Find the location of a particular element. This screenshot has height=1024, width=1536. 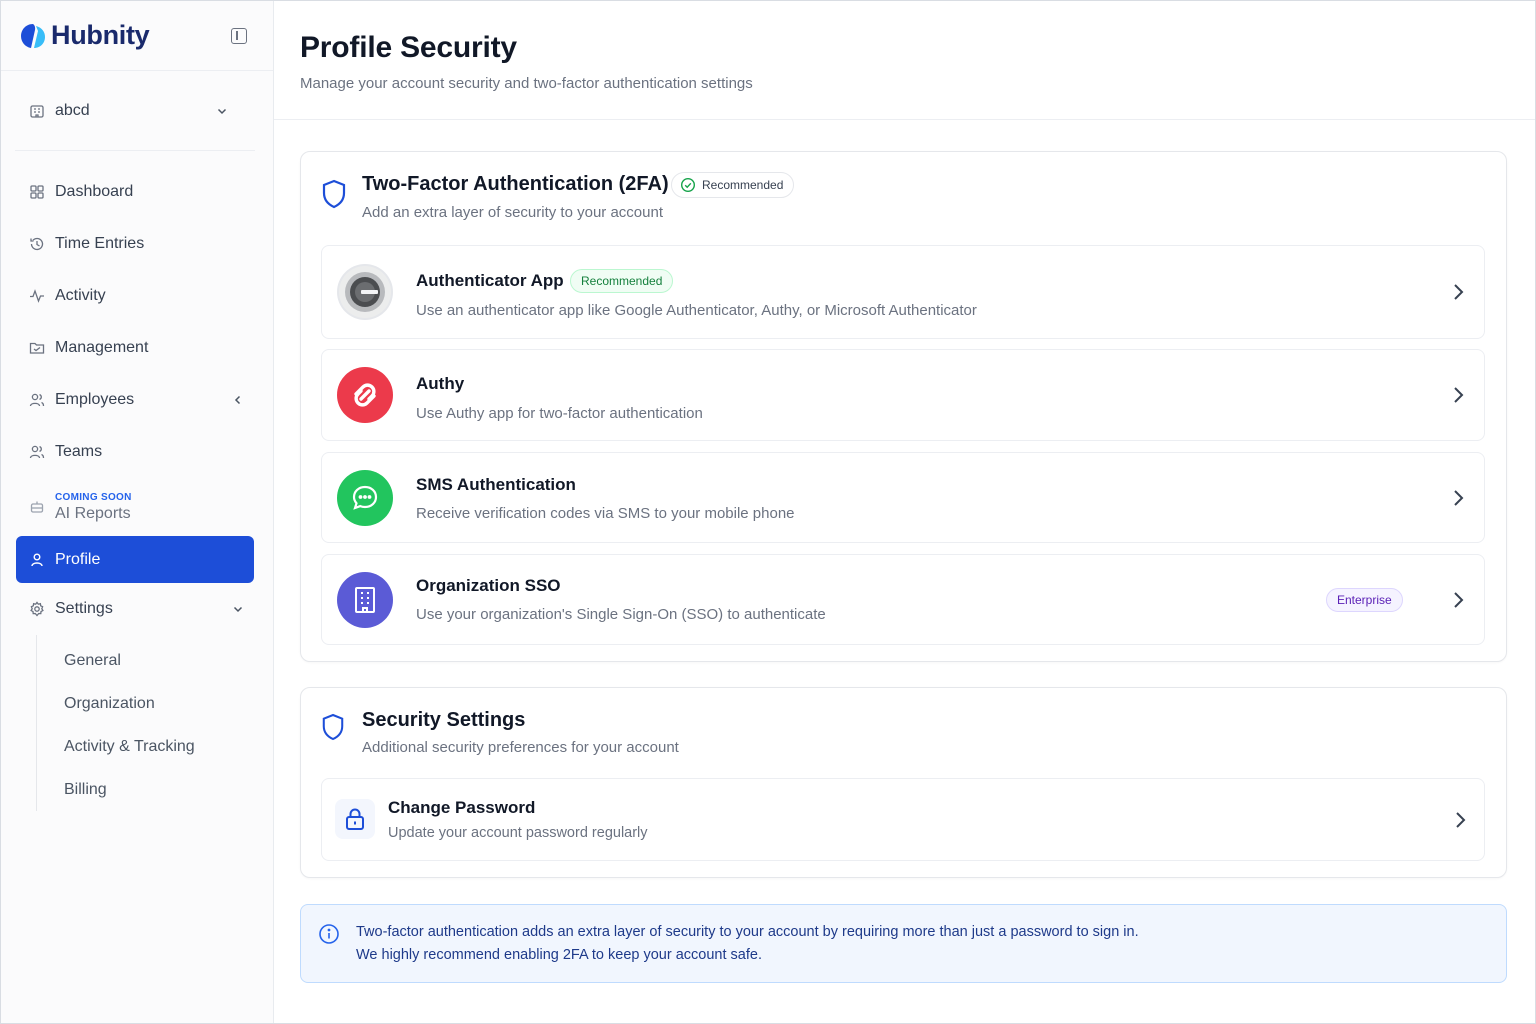

sso-icon is located at coordinates (365, 600).